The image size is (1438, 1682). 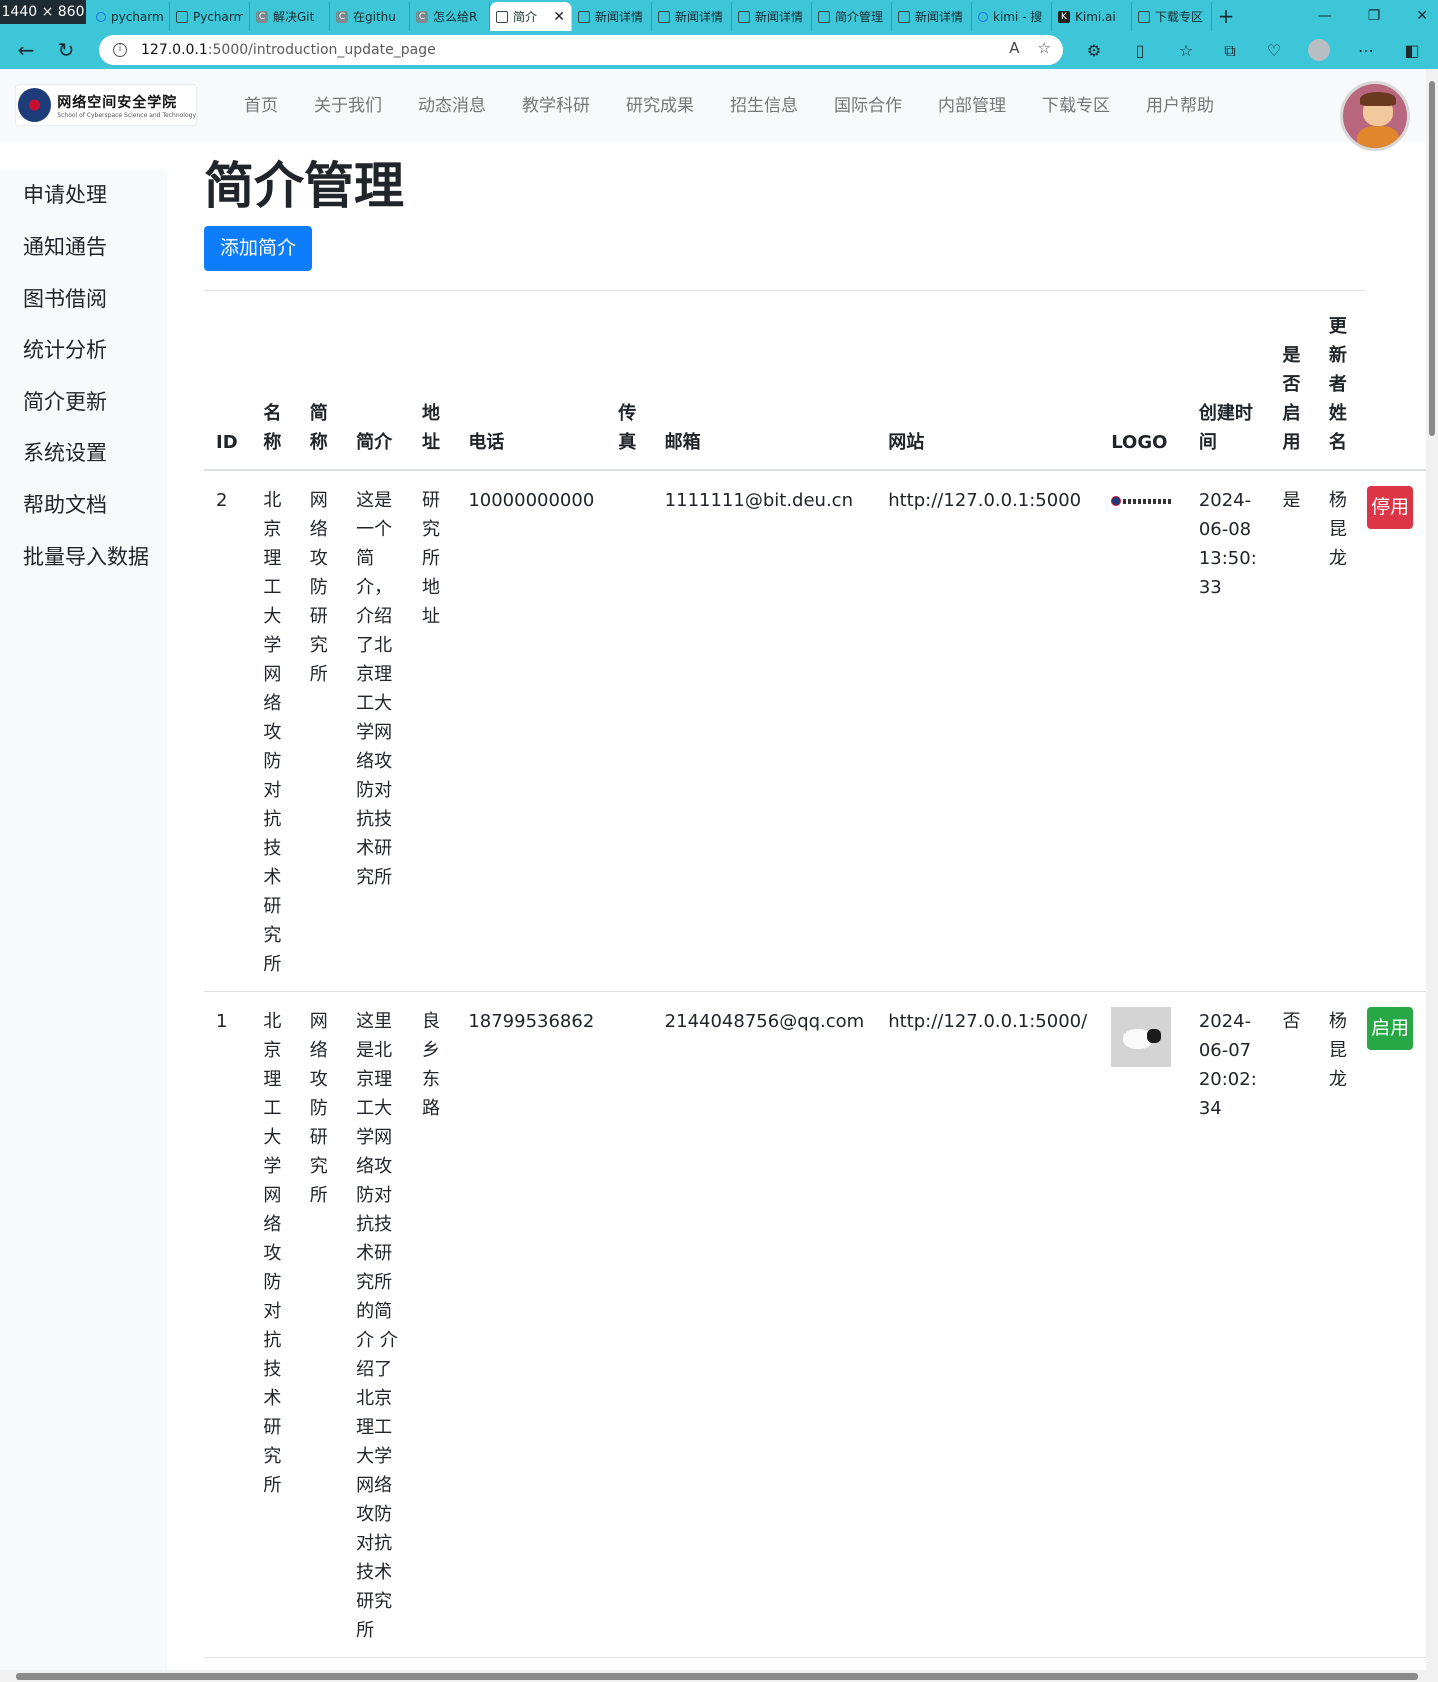 What do you see at coordinates (1432, 258) in the screenshot?
I see `scrollbar-thumb` at bounding box center [1432, 258].